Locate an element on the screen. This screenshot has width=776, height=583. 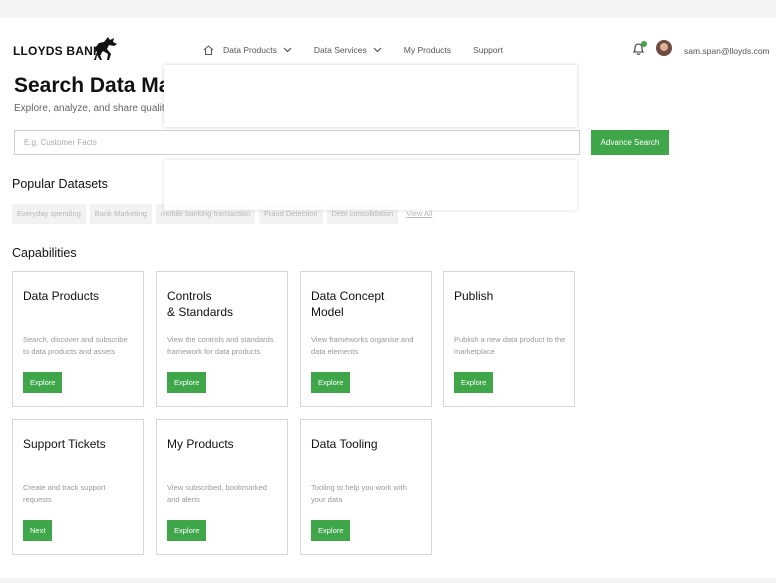
capabilities-heading: Capabilities is located at coordinates (44, 253).